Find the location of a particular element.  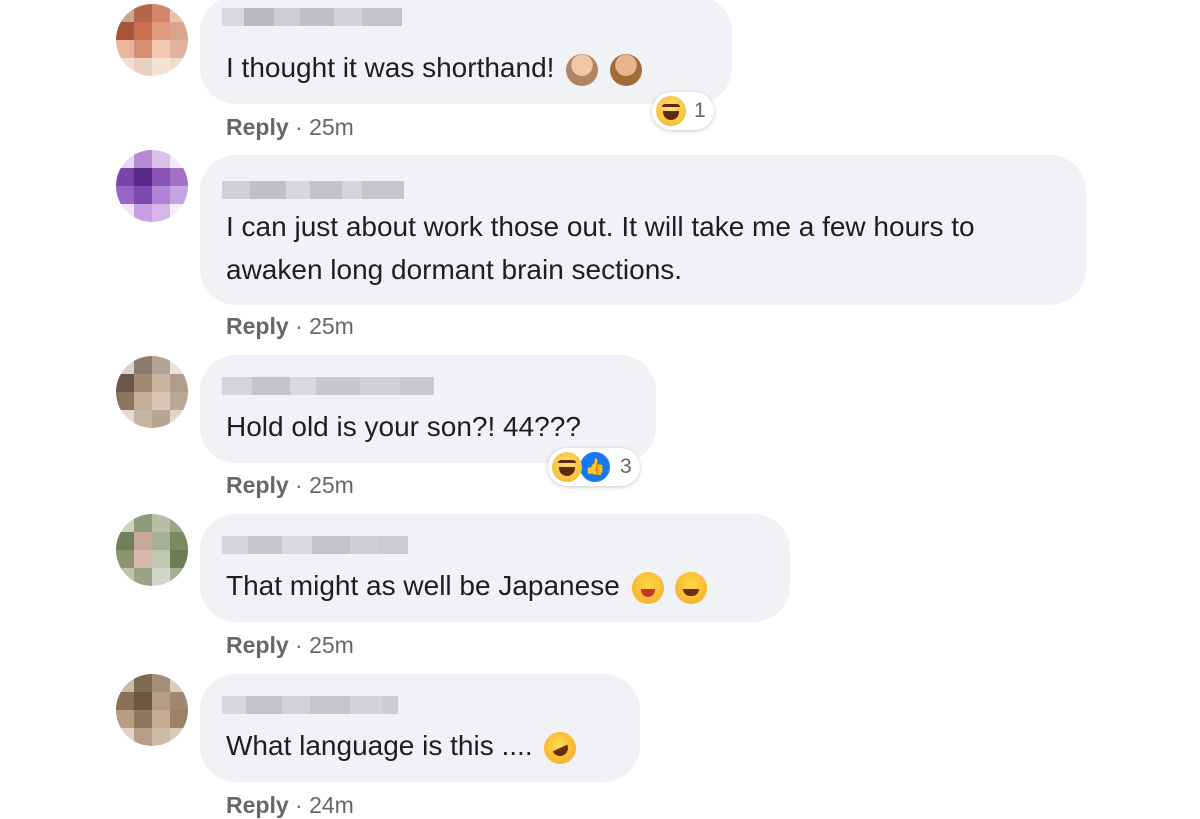

comment-bubble: I thought it was shorthand! is located at coordinates (466, 52).